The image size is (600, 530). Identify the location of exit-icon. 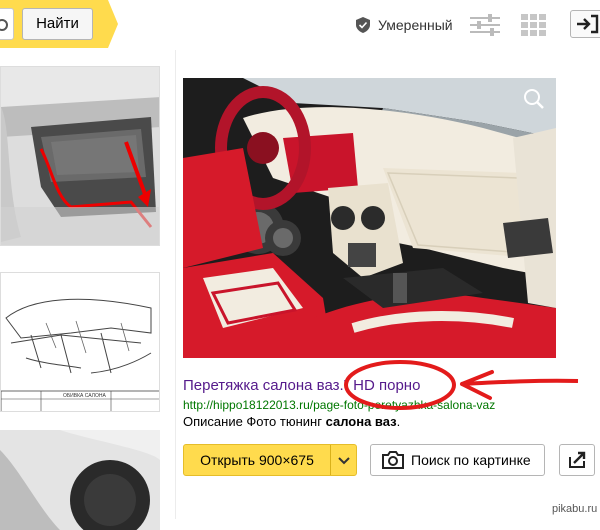
(588, 24).